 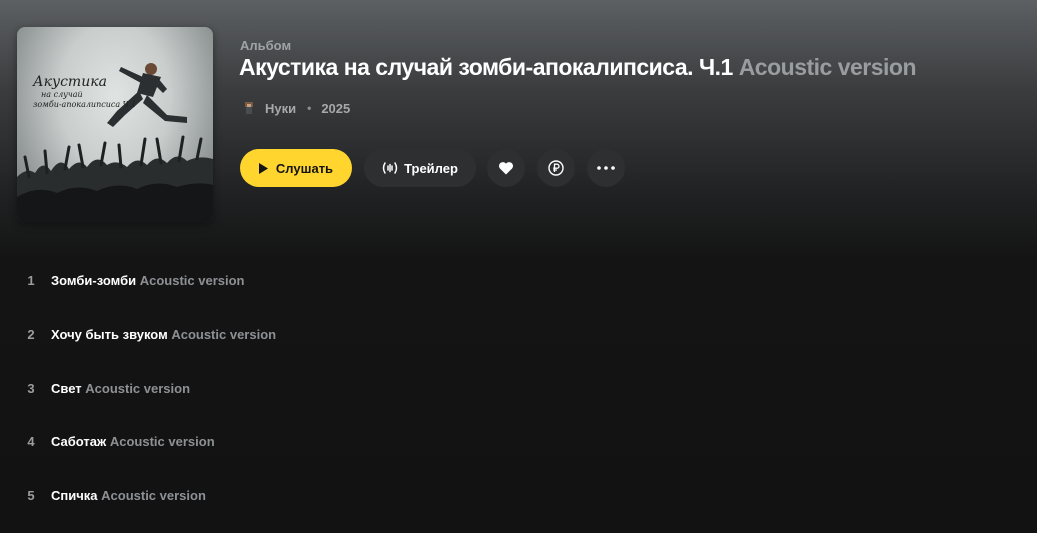 What do you see at coordinates (297, 108) in the screenshot?
I see `album-meta: Нуки • 2025` at bounding box center [297, 108].